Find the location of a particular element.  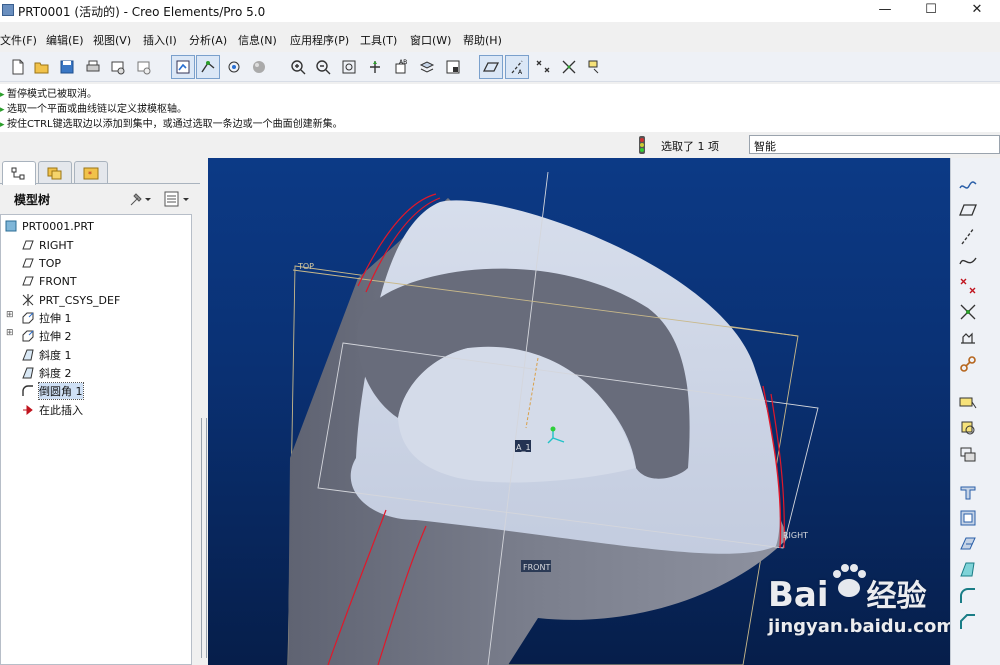

tree-node-extrude-1: 拉伸 1 is located at coordinates (46, 318).